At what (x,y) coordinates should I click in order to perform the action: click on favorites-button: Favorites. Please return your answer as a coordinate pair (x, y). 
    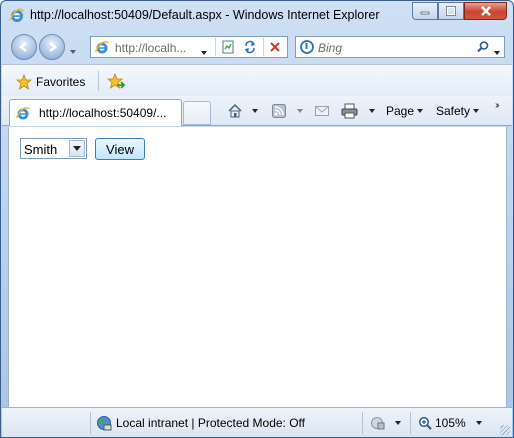
    Looking at the image, I should click on (50, 82).